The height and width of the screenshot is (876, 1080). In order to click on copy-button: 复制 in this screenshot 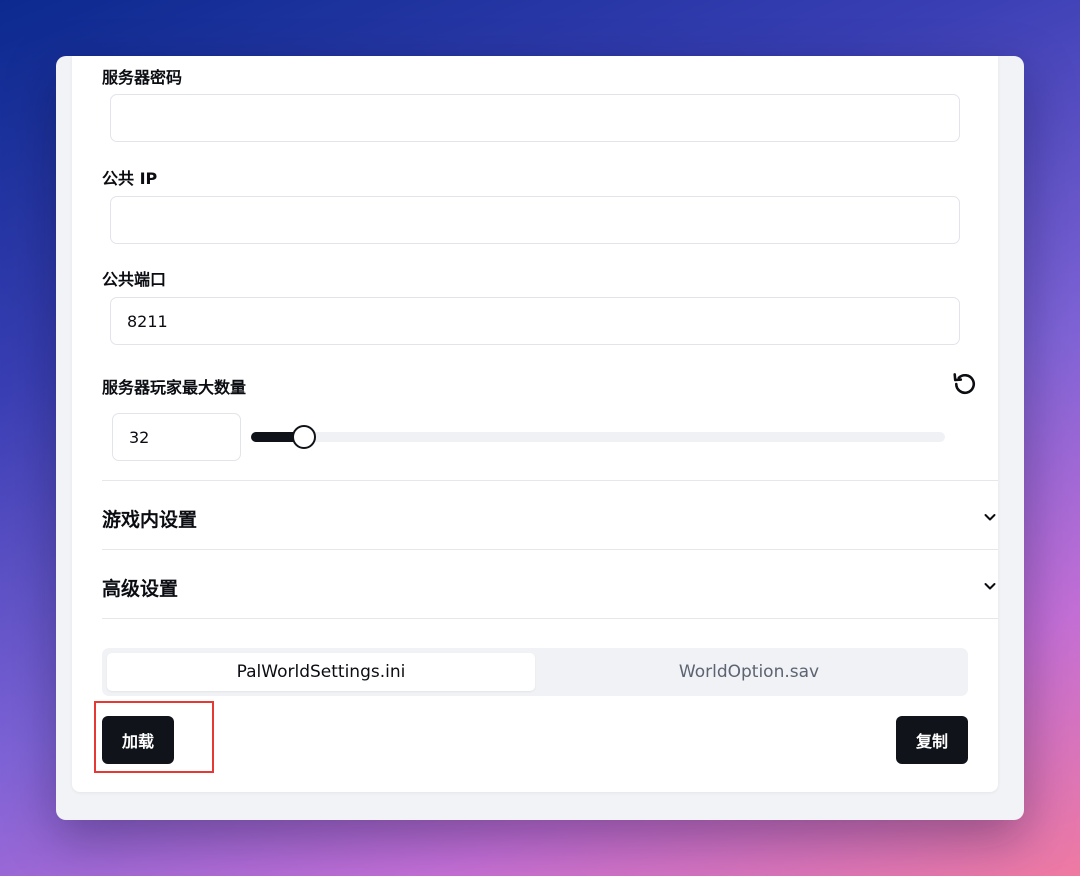, I will do `click(932, 740)`.